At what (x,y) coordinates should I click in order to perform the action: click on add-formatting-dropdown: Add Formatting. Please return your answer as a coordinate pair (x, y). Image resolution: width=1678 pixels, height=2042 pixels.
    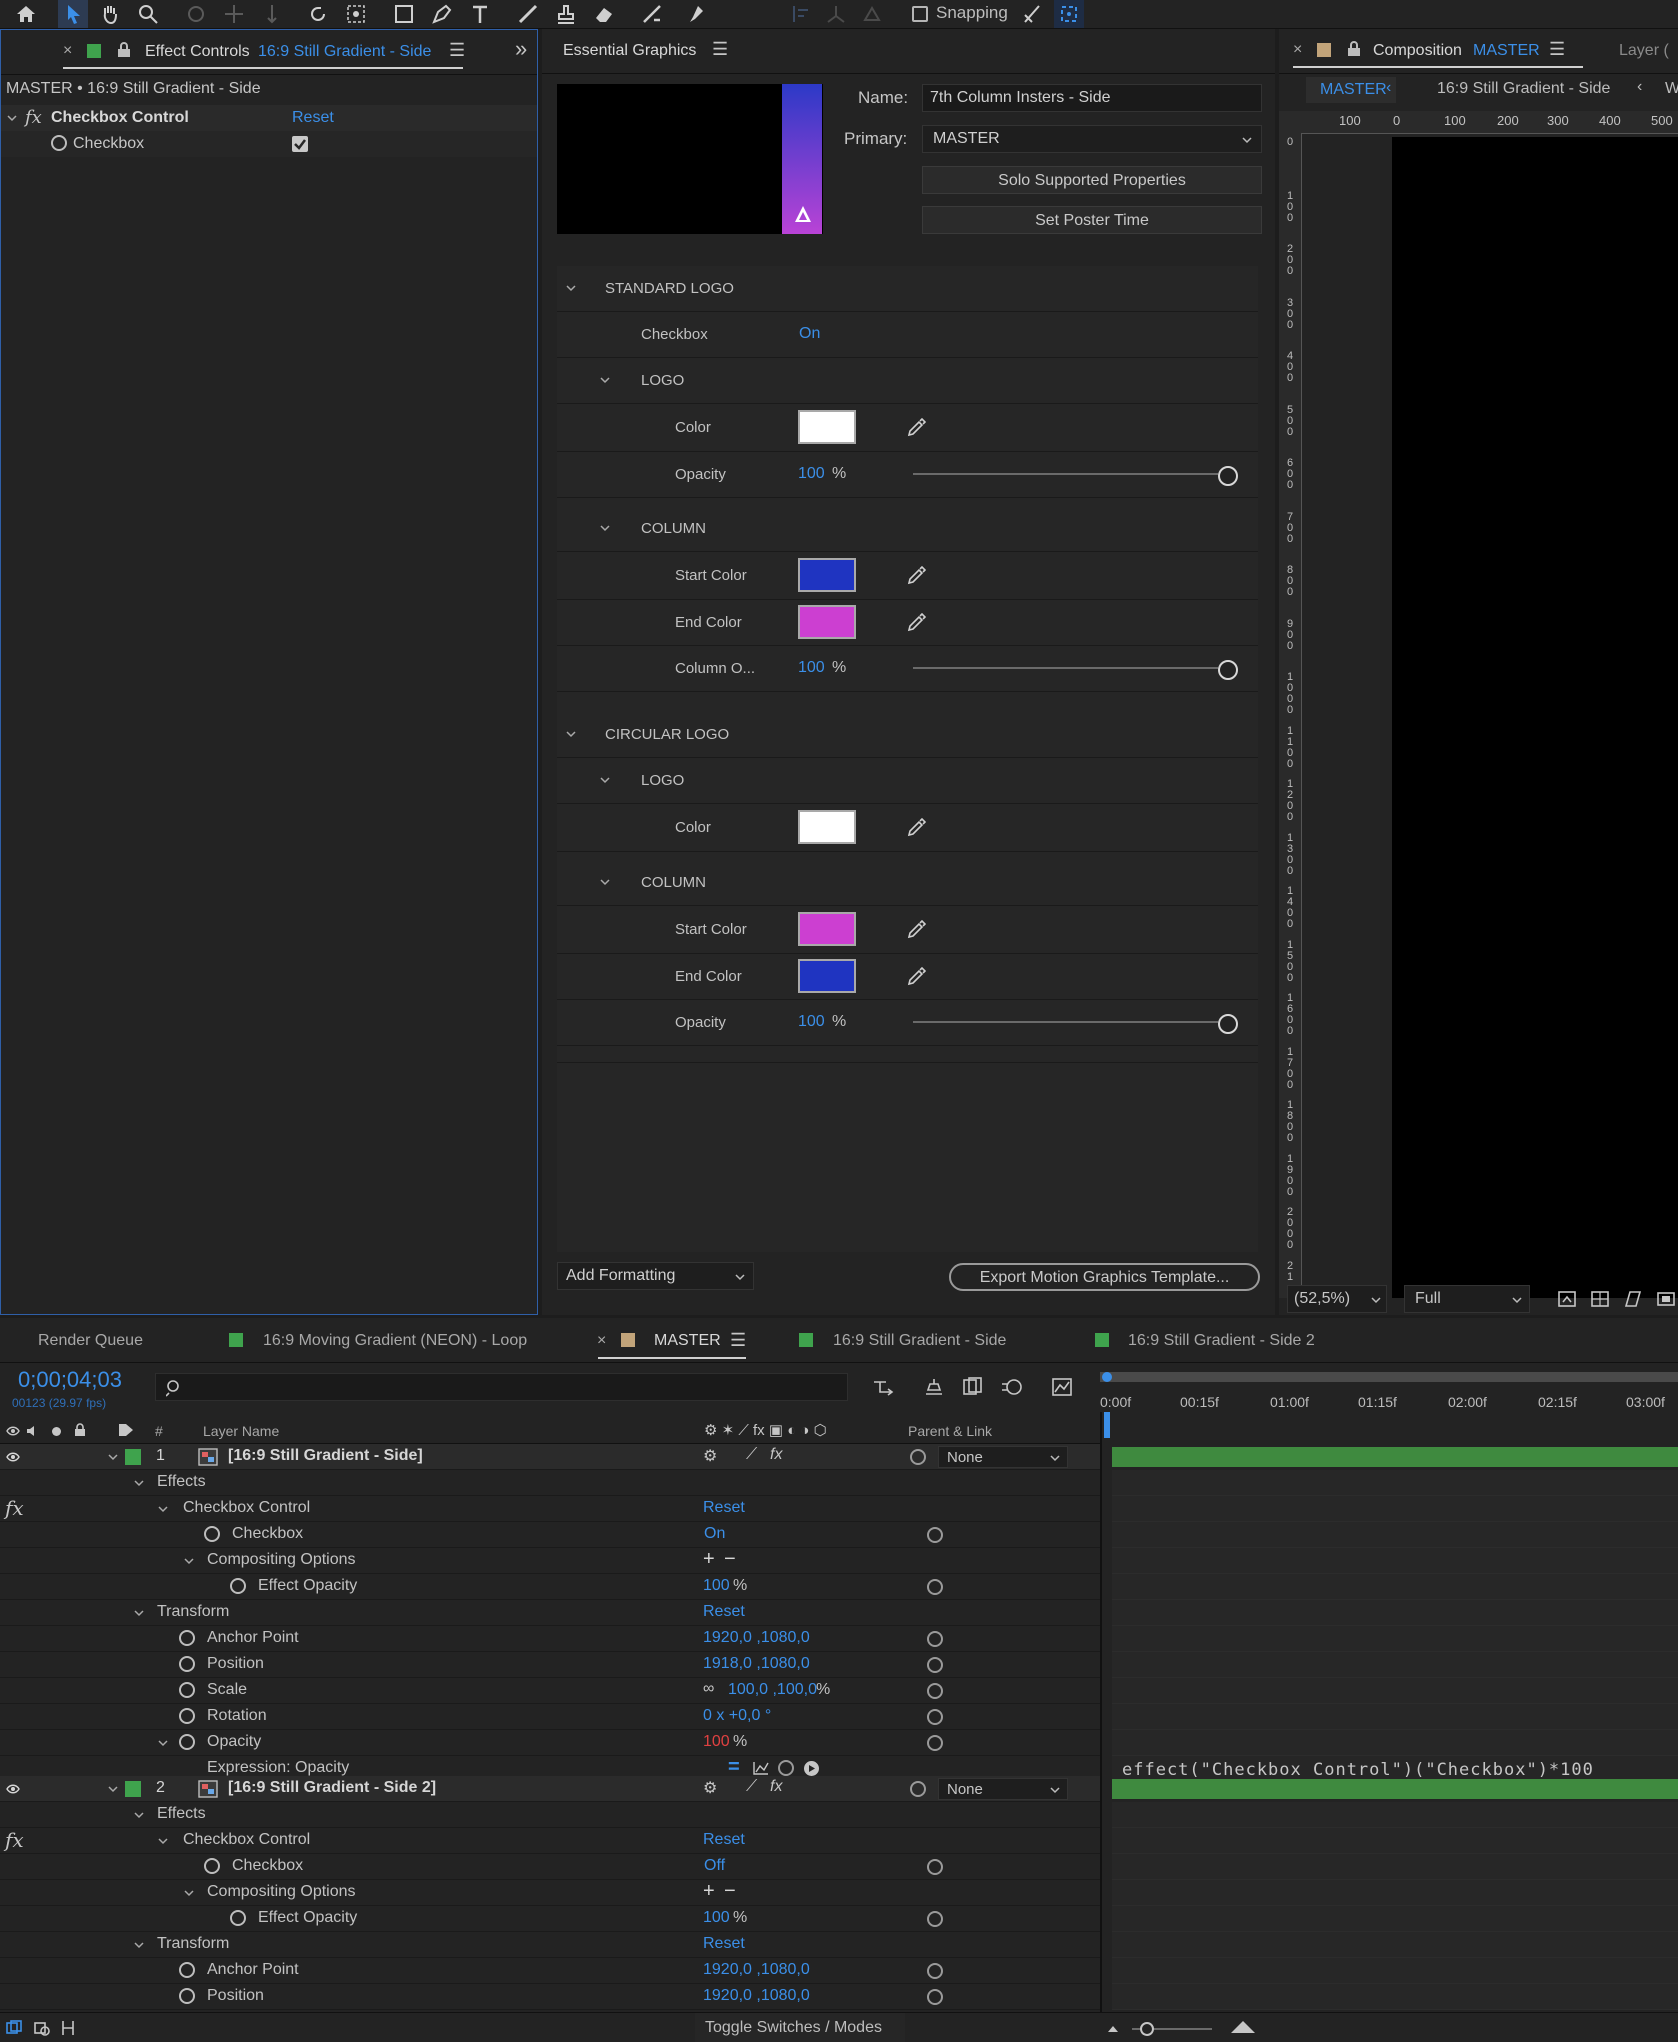
    Looking at the image, I should click on (655, 1276).